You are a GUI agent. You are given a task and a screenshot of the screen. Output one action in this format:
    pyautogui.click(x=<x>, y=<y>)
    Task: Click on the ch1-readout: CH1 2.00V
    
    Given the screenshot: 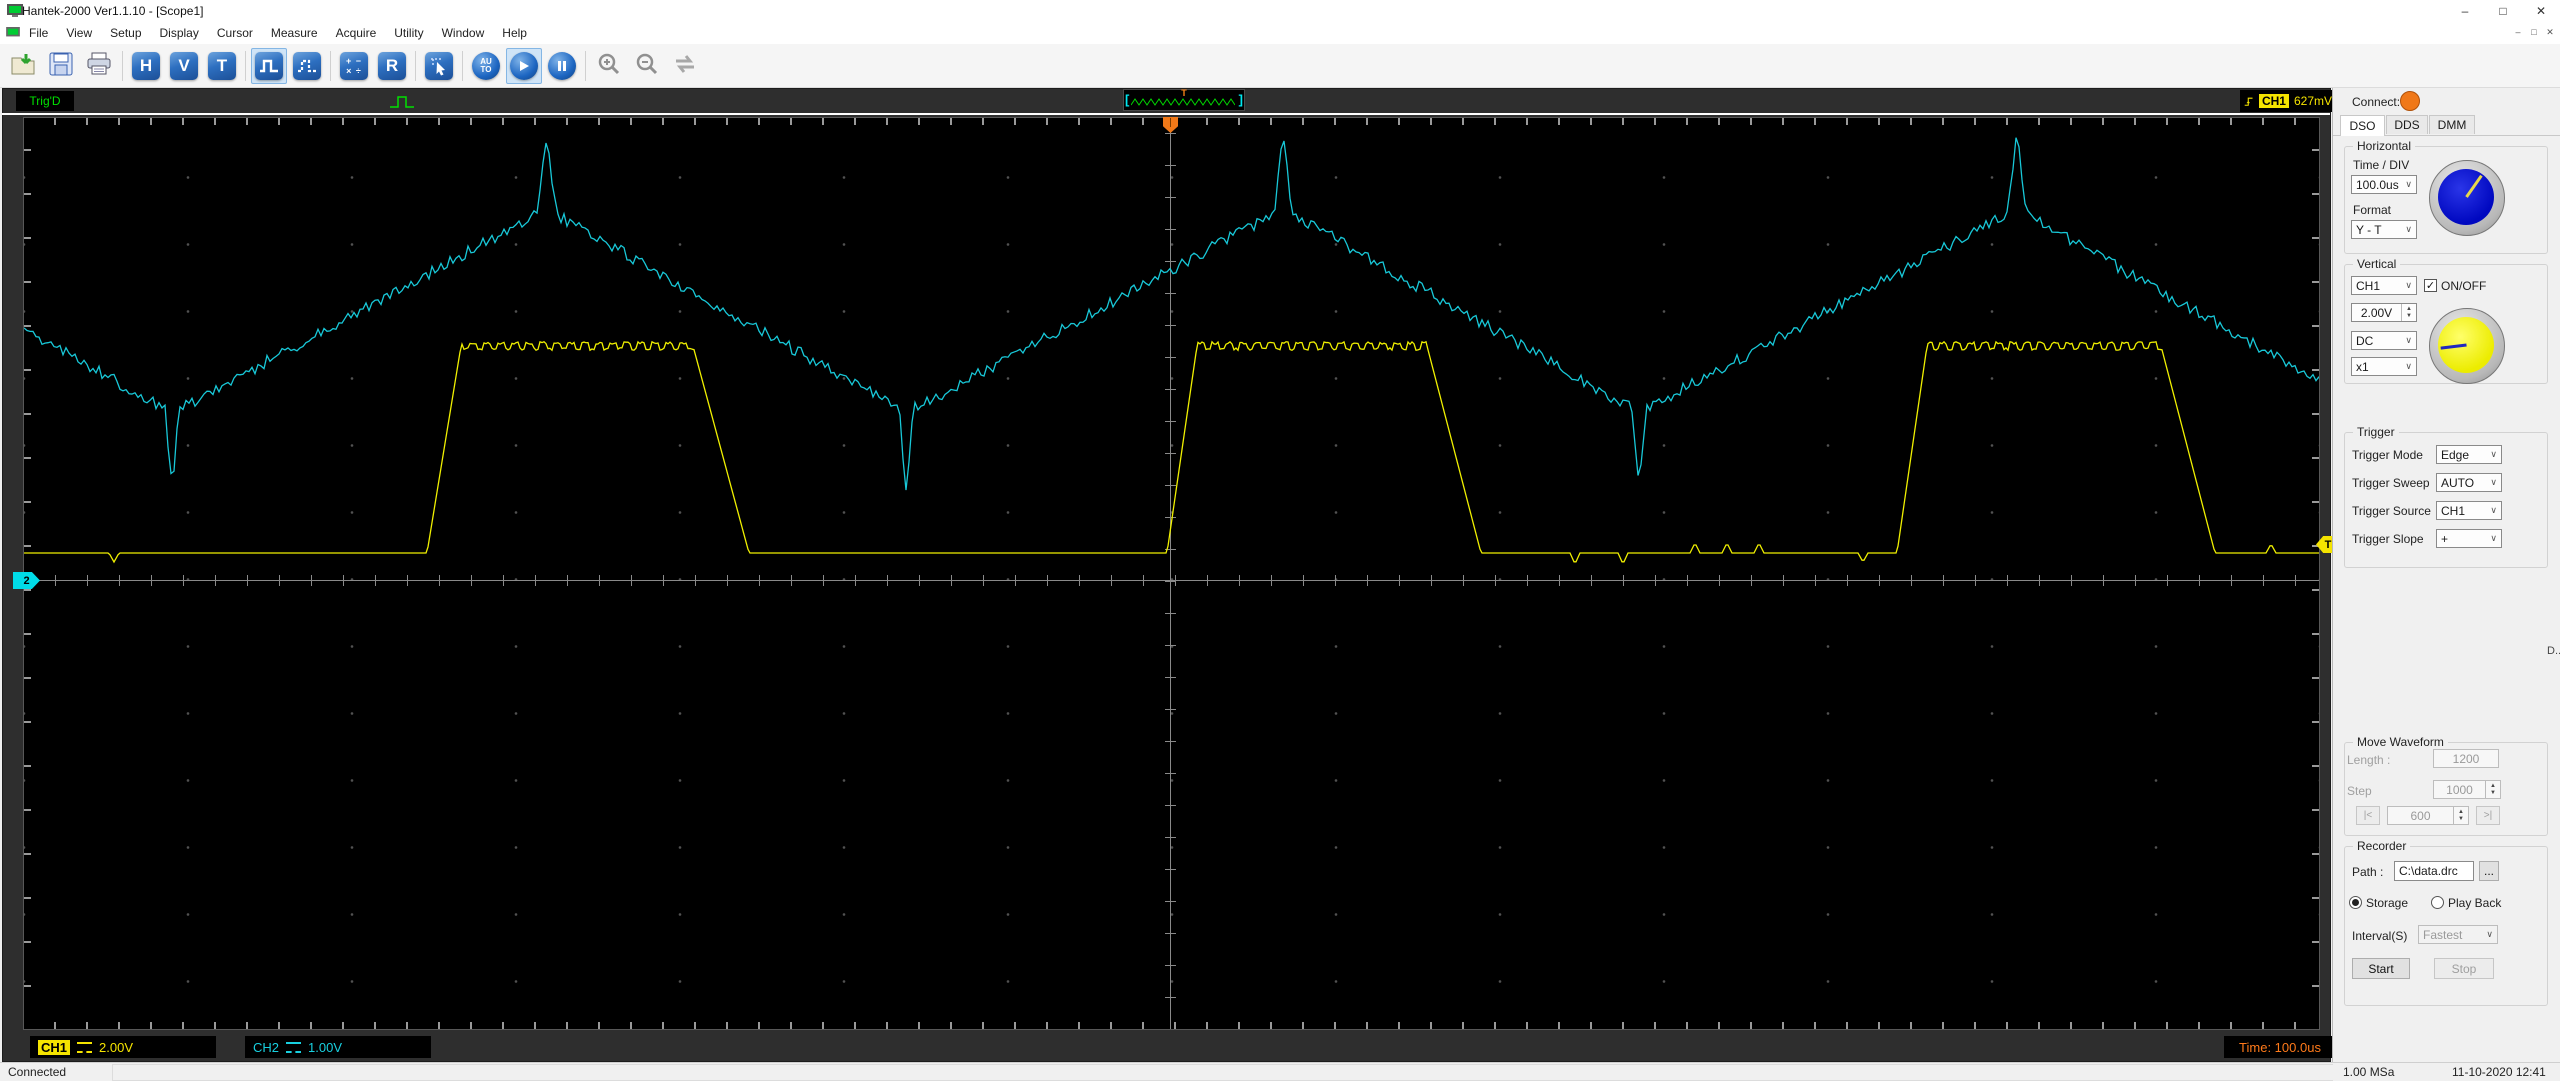 What is the action you would take?
    pyautogui.click(x=123, y=1047)
    